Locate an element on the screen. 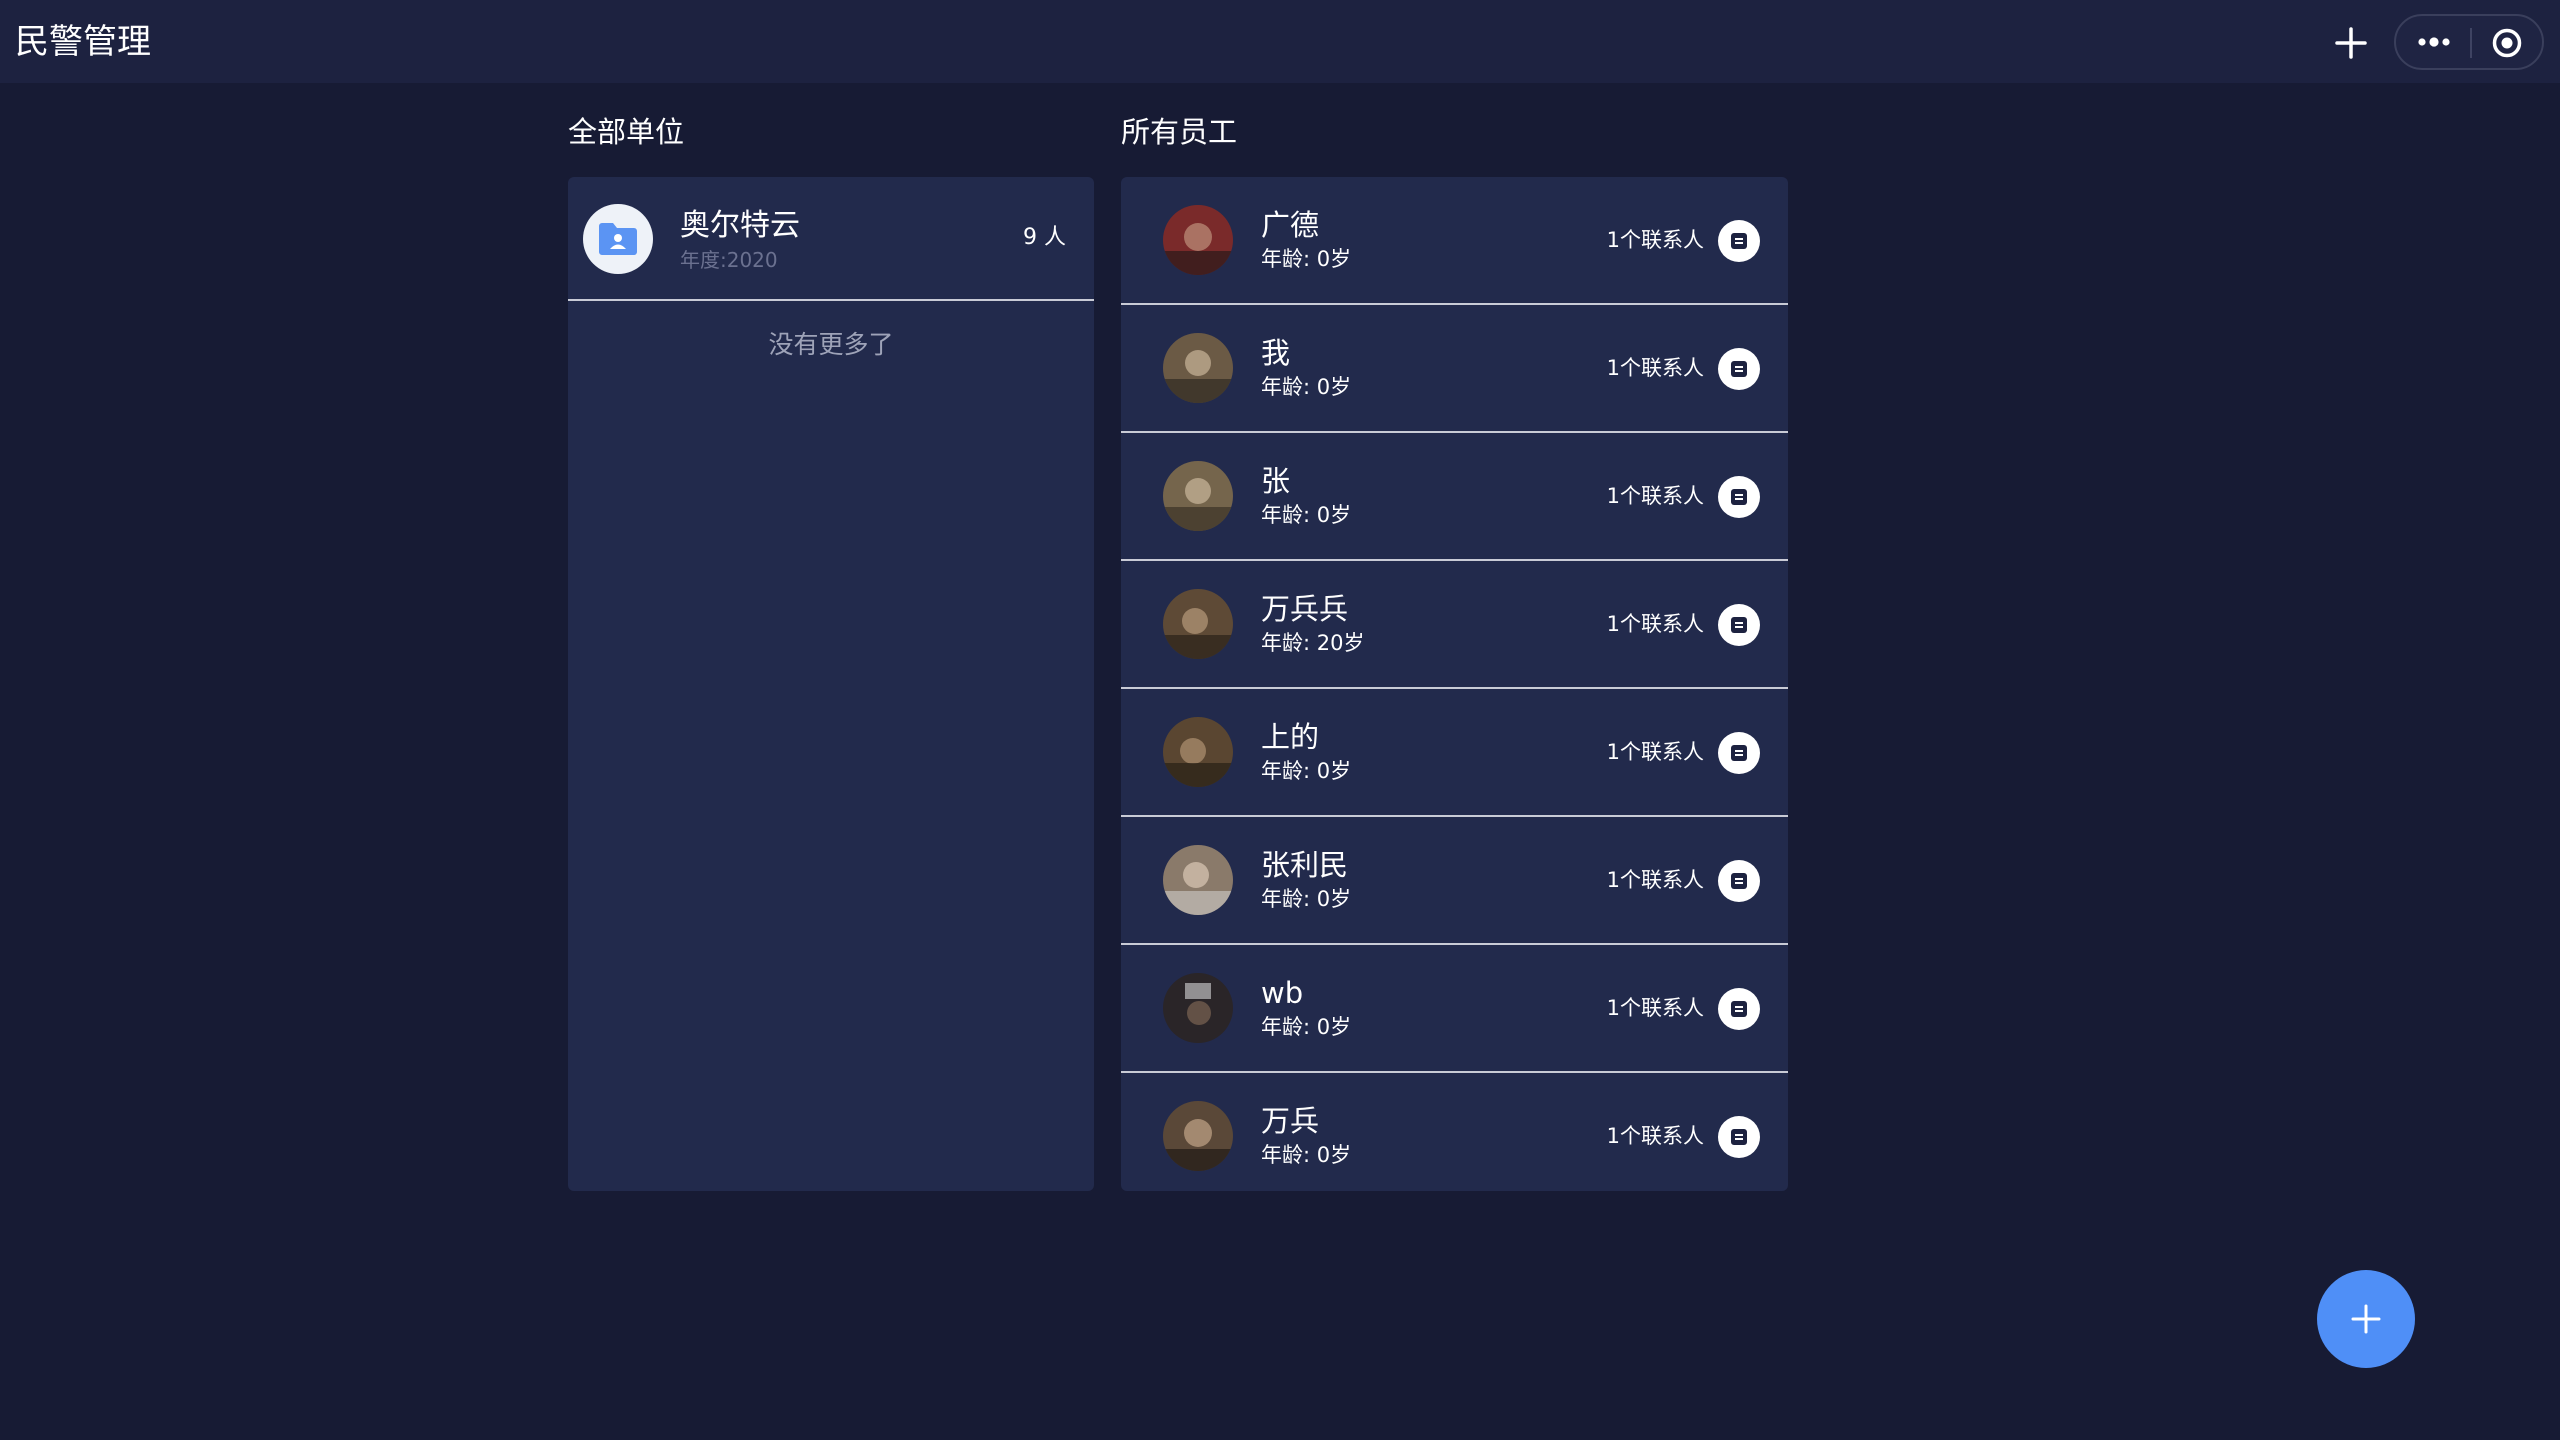 The height and width of the screenshot is (1440, 2560). unit-item: 奥尔特云 年度:2020 9 人 is located at coordinates (831, 239).